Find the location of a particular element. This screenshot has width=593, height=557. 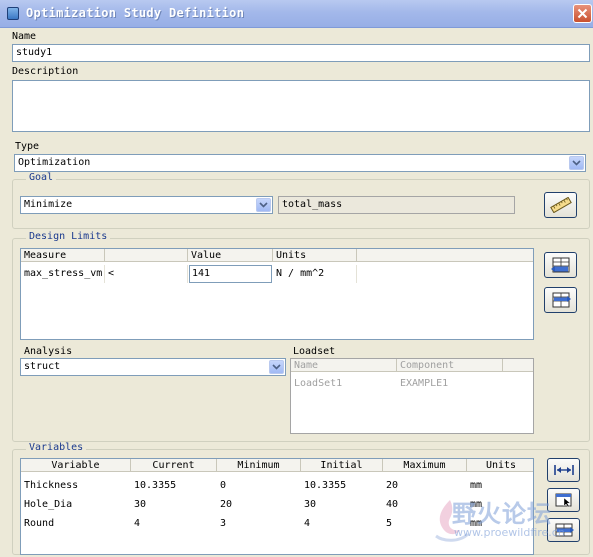

goal-measure-field: total_mass is located at coordinates (396, 205).